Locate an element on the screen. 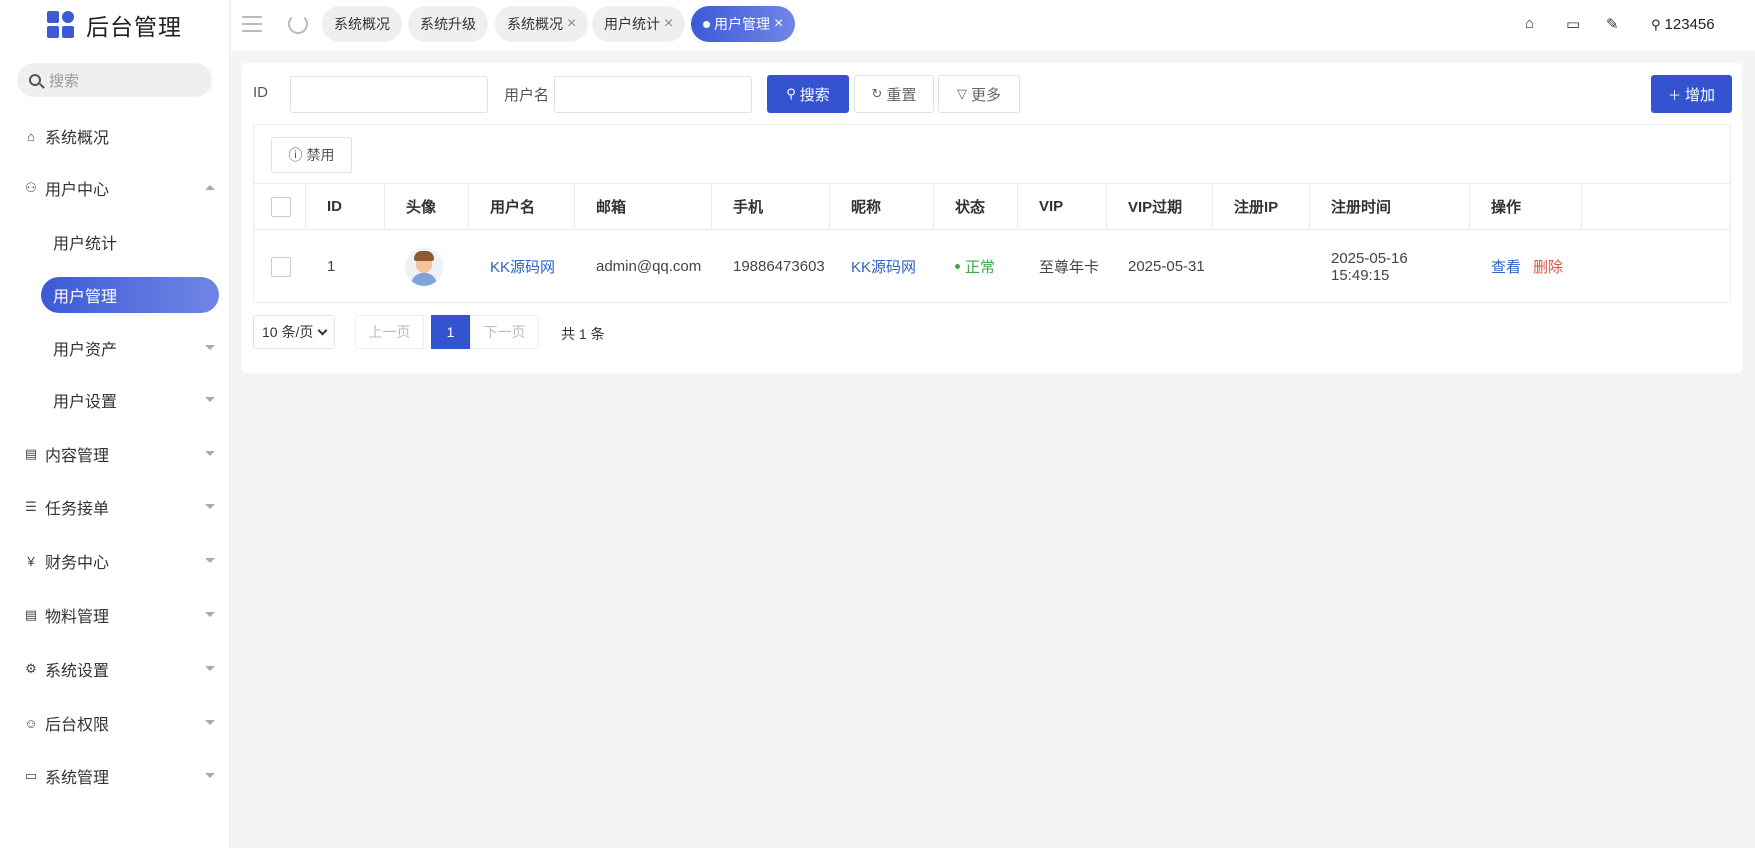 The width and height of the screenshot is (1755, 848). delete-button: 删除 is located at coordinates (1548, 266).